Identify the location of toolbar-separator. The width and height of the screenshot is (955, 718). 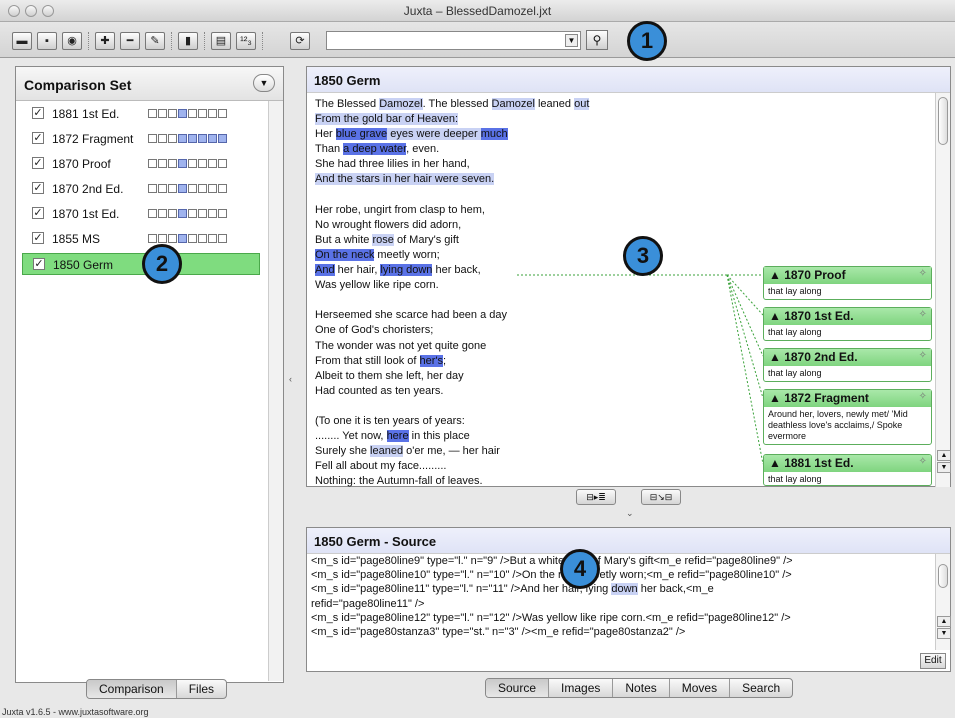
(262, 41).